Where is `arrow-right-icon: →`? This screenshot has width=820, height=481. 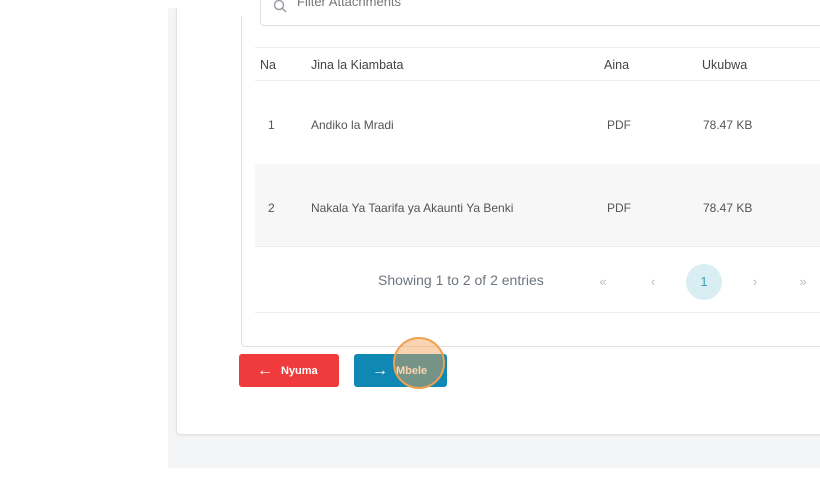 arrow-right-icon: → is located at coordinates (380, 370).